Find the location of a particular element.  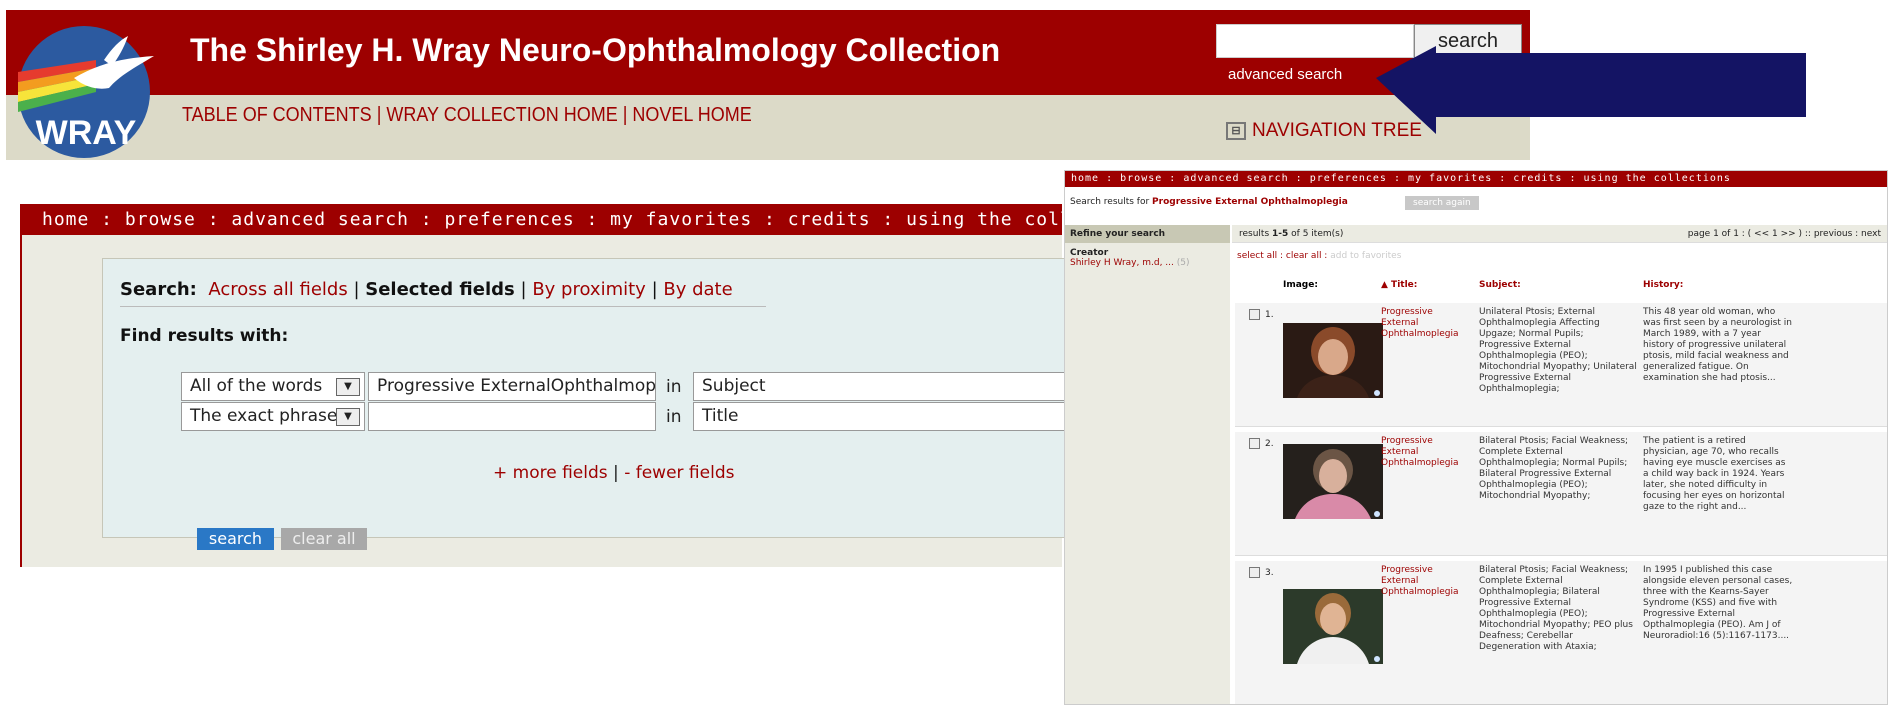

creator-facet: Shirley H Wray, m.d, ... (5) is located at coordinates (1147, 263).